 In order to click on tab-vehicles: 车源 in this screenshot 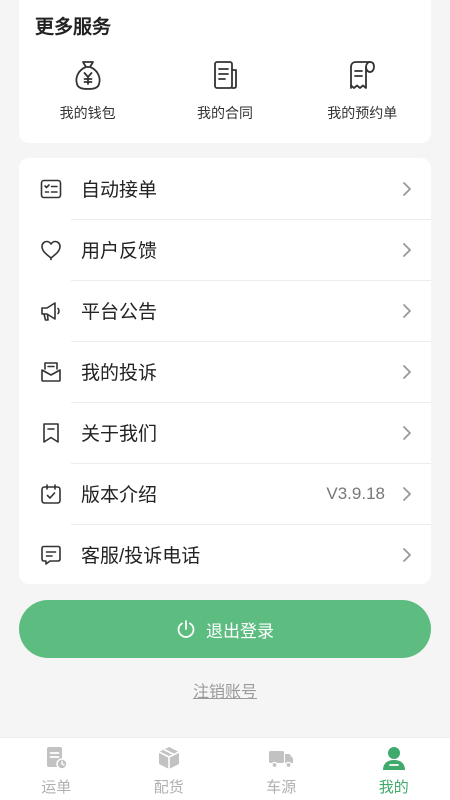, I will do `click(281, 769)`.